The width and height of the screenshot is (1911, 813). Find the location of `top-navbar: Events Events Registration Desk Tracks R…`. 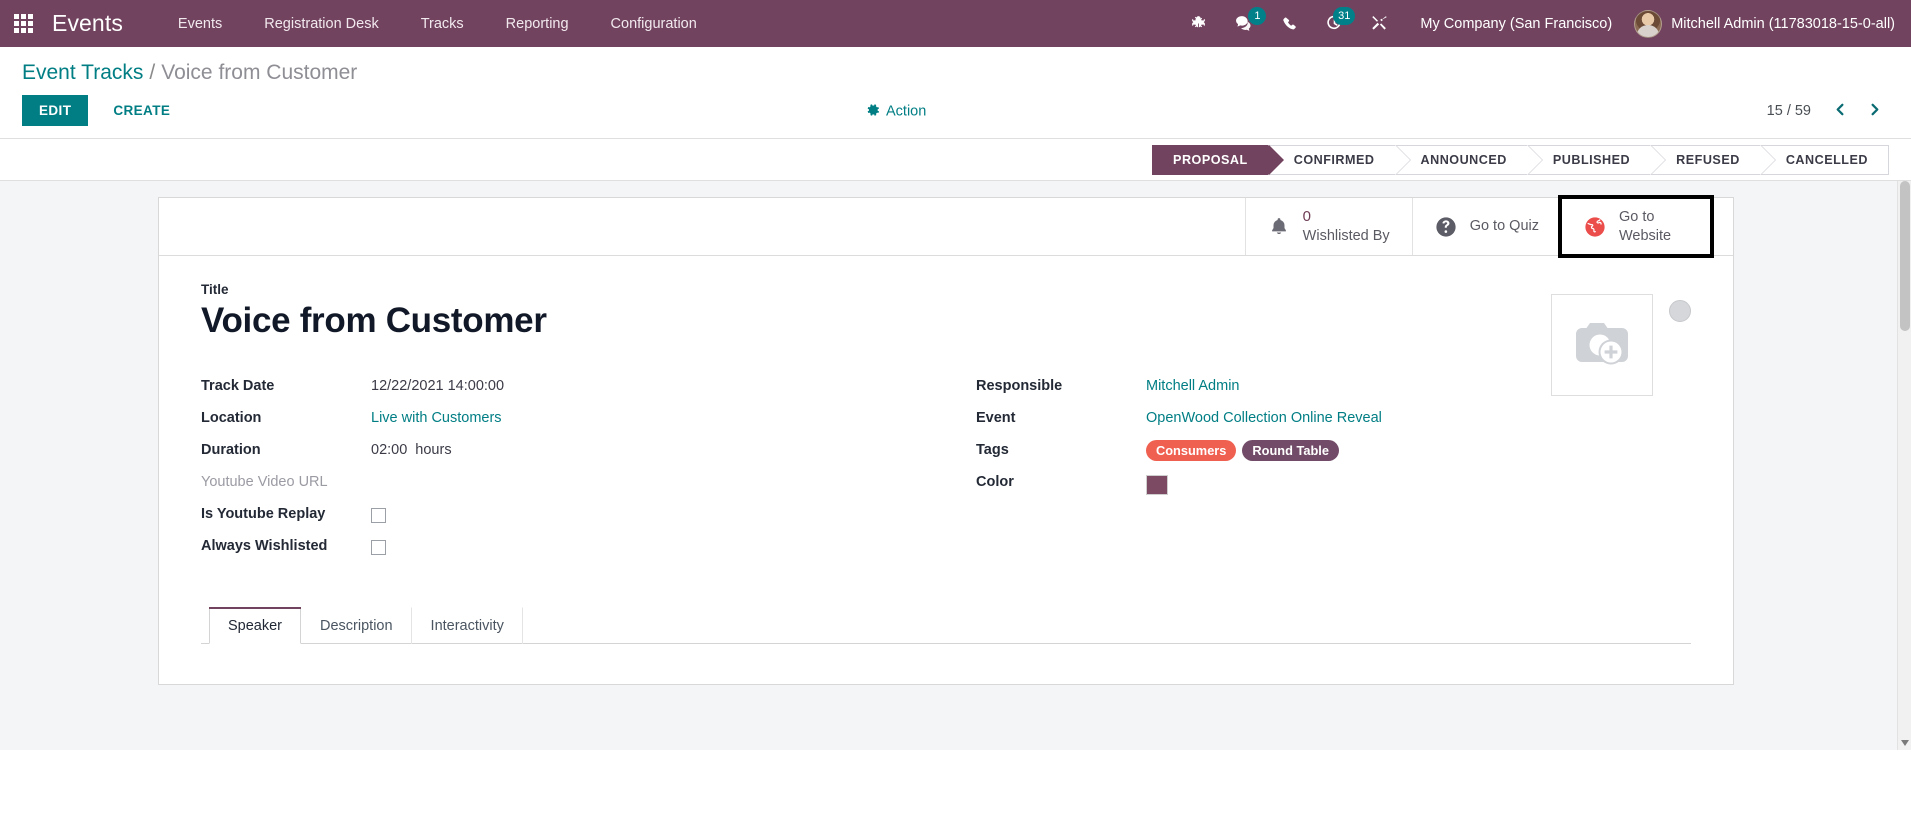

top-navbar: Events Events Registration Desk Tracks R… is located at coordinates (955, 23).